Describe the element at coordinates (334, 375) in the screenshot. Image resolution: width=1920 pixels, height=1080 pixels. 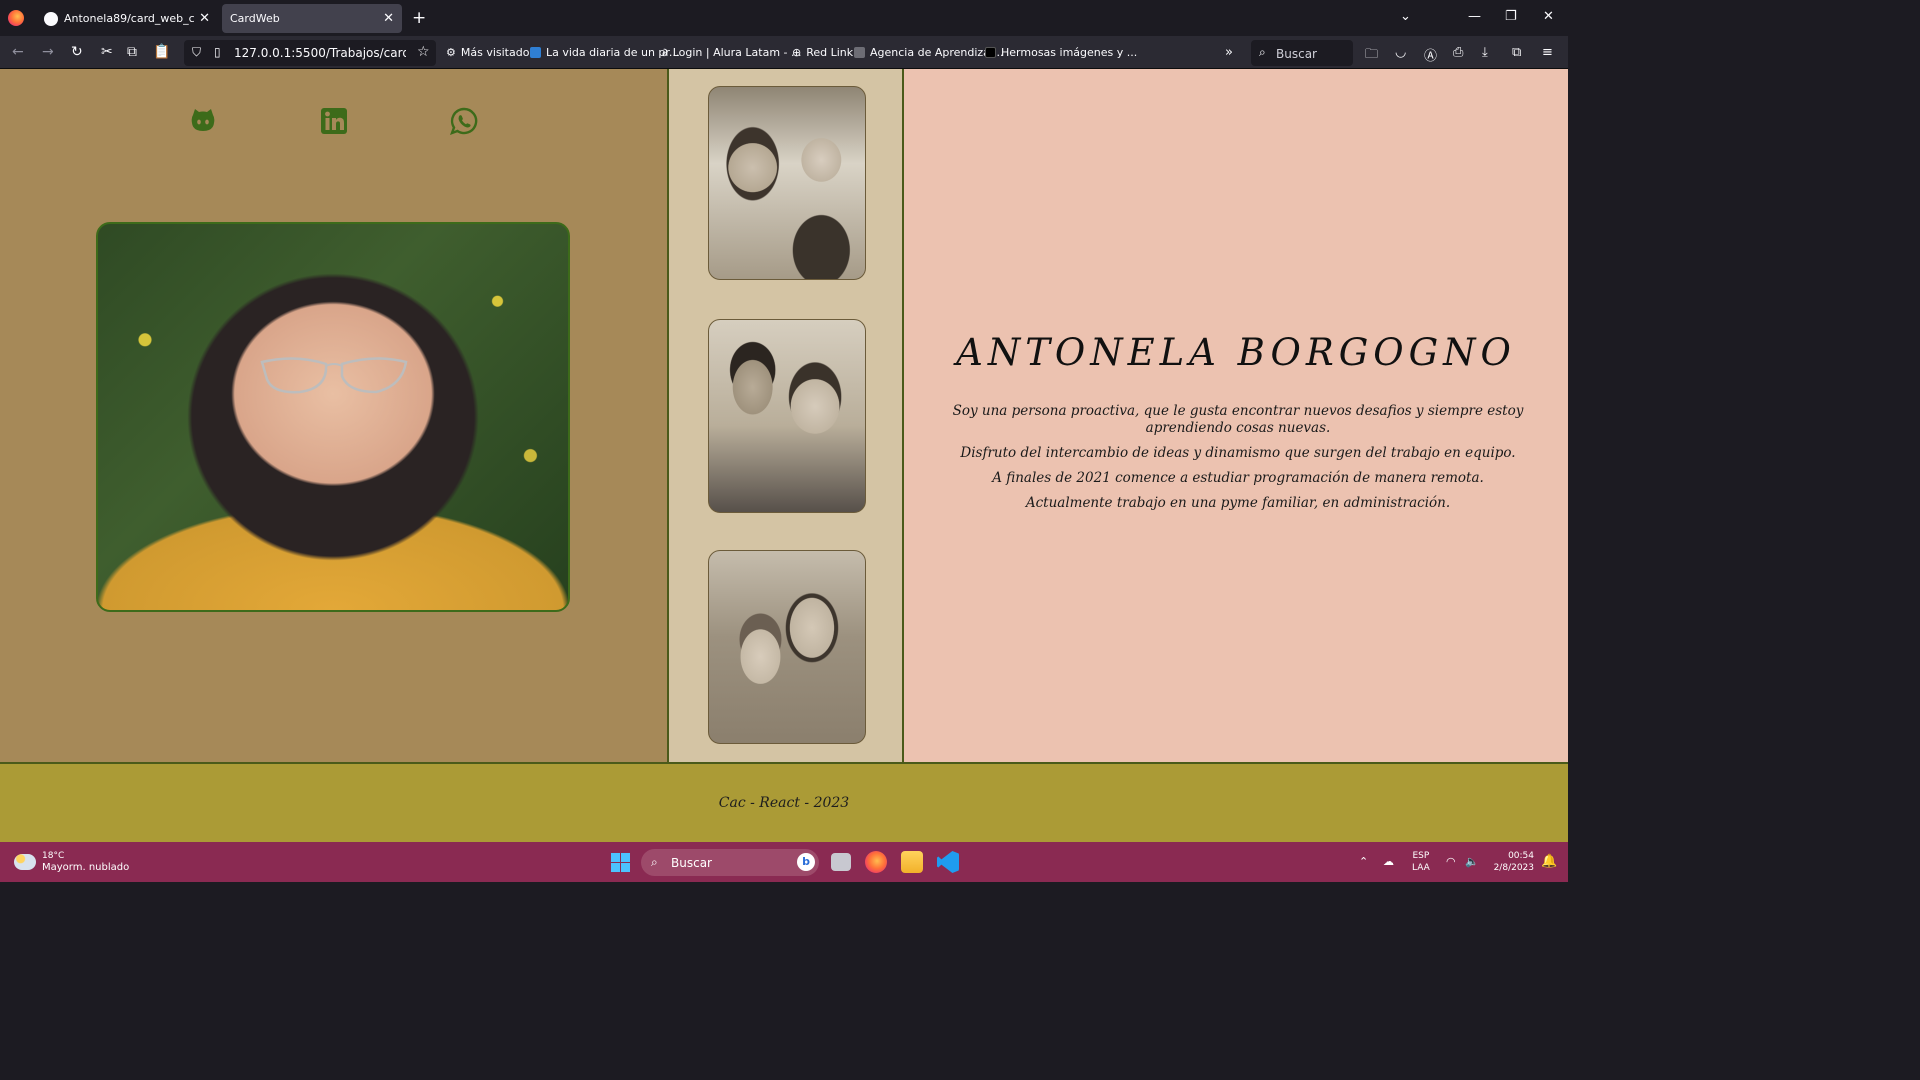
I see `glasses-shape` at that location.